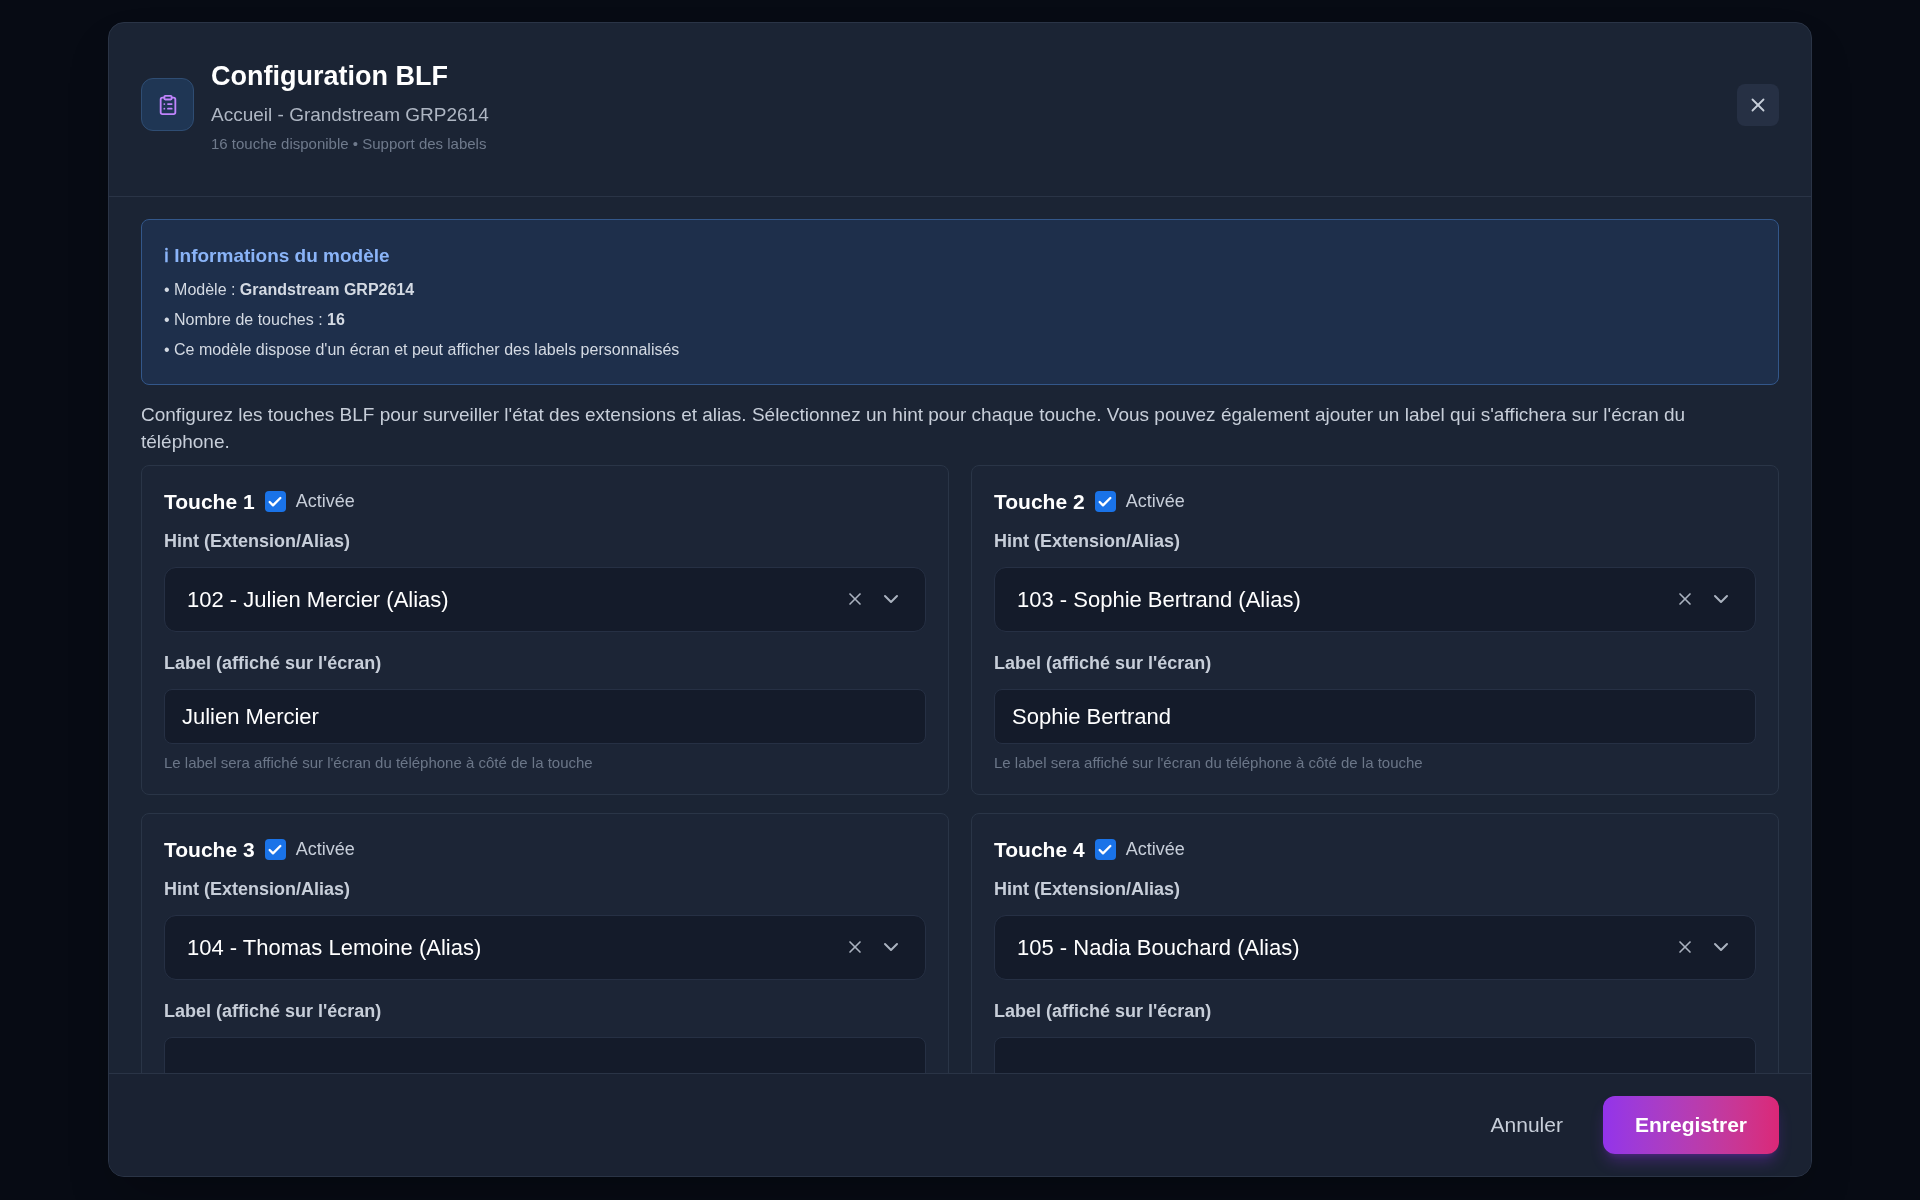 The height and width of the screenshot is (1200, 1920). Describe the element at coordinates (1375, 599) in the screenshot. I see `hint-select: 103 - Sophie Bertrand (Alias)` at that location.